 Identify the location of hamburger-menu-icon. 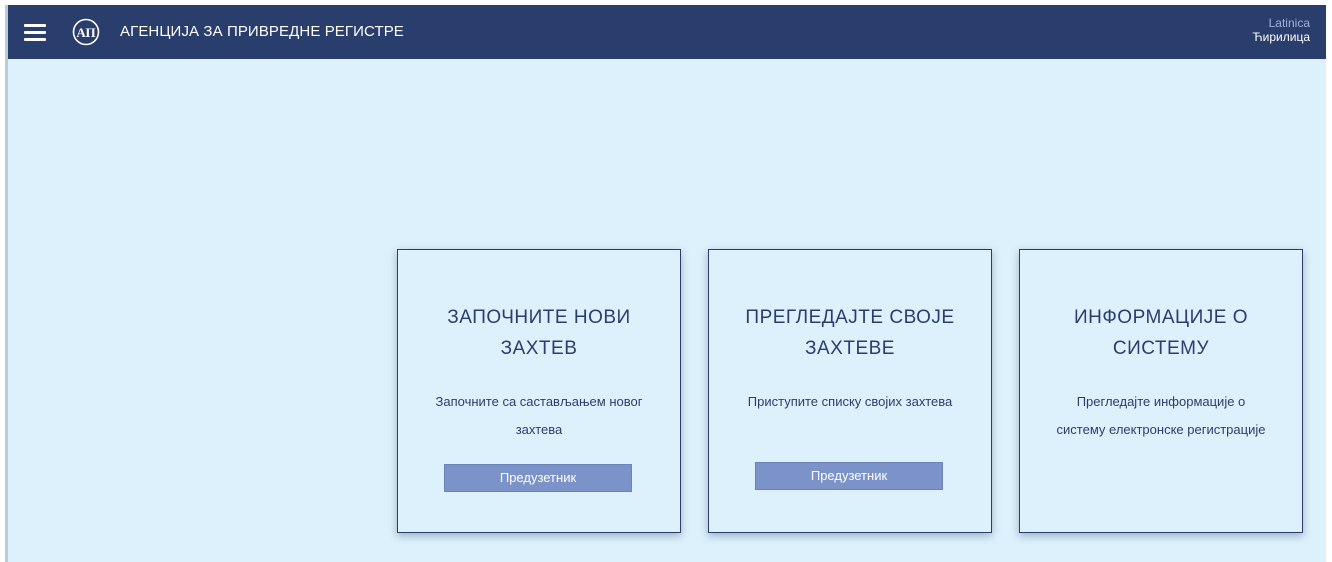
(35, 32).